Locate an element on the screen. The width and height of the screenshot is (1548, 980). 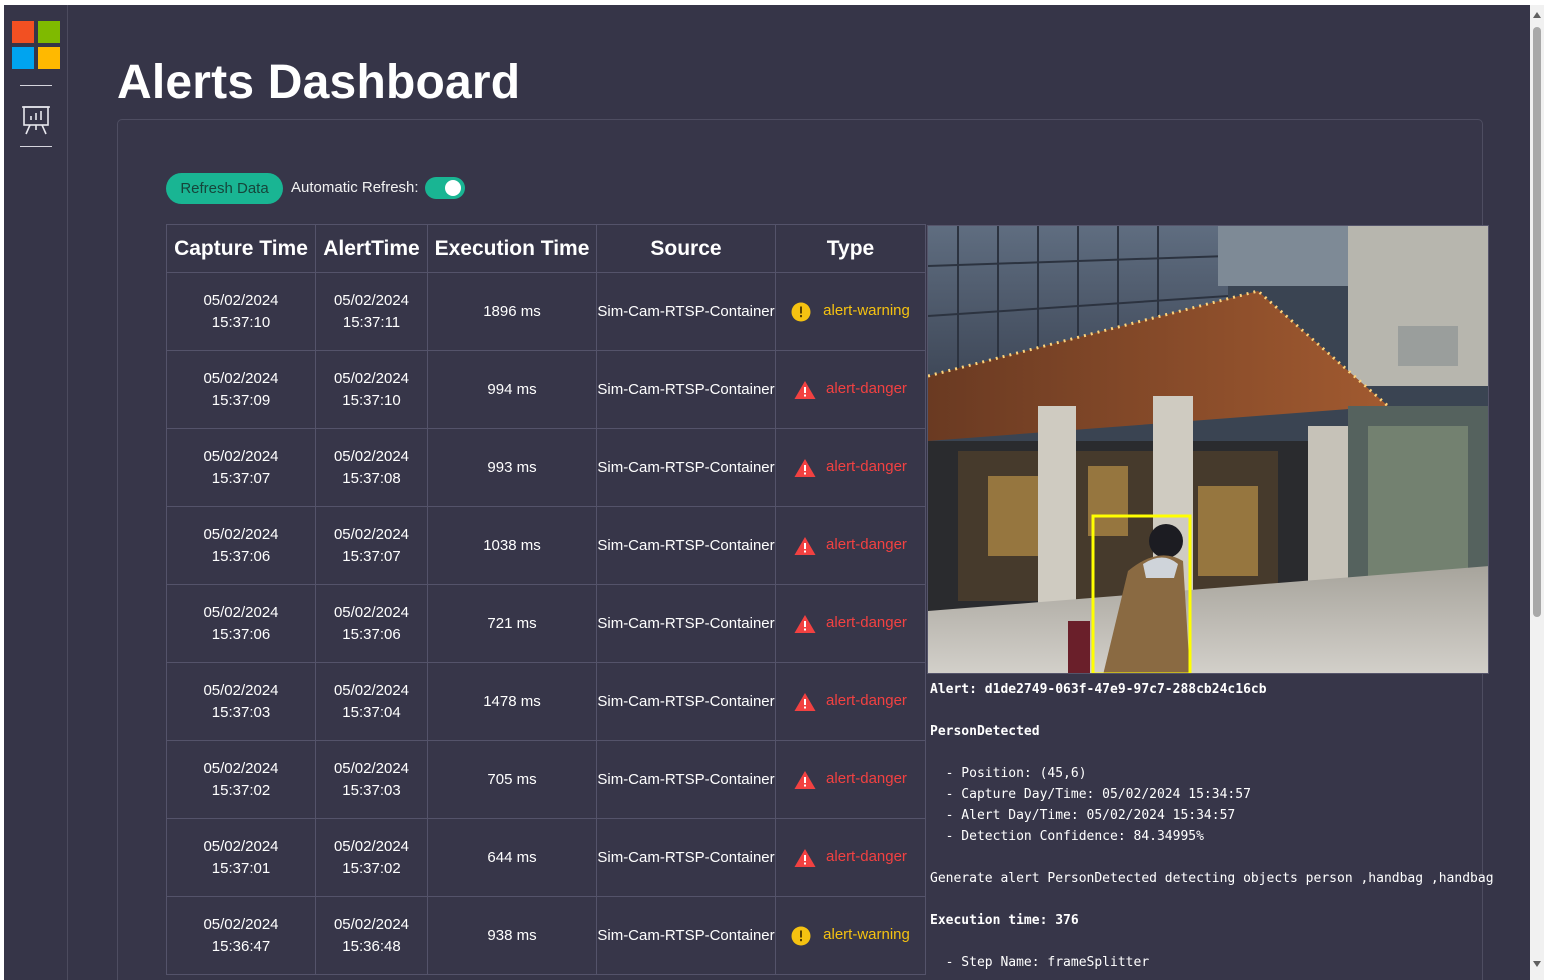
cell-execution-time: 1896 ms is located at coordinates (512, 311).